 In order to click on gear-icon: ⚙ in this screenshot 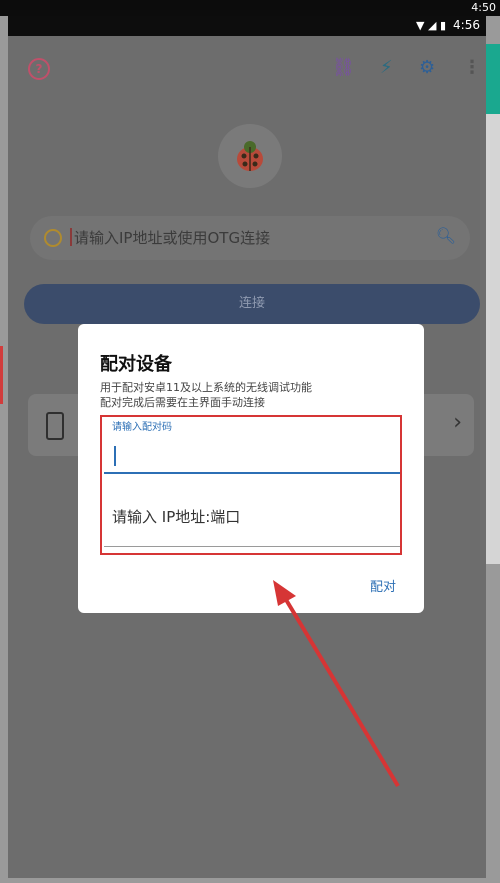, I will do `click(427, 68)`.